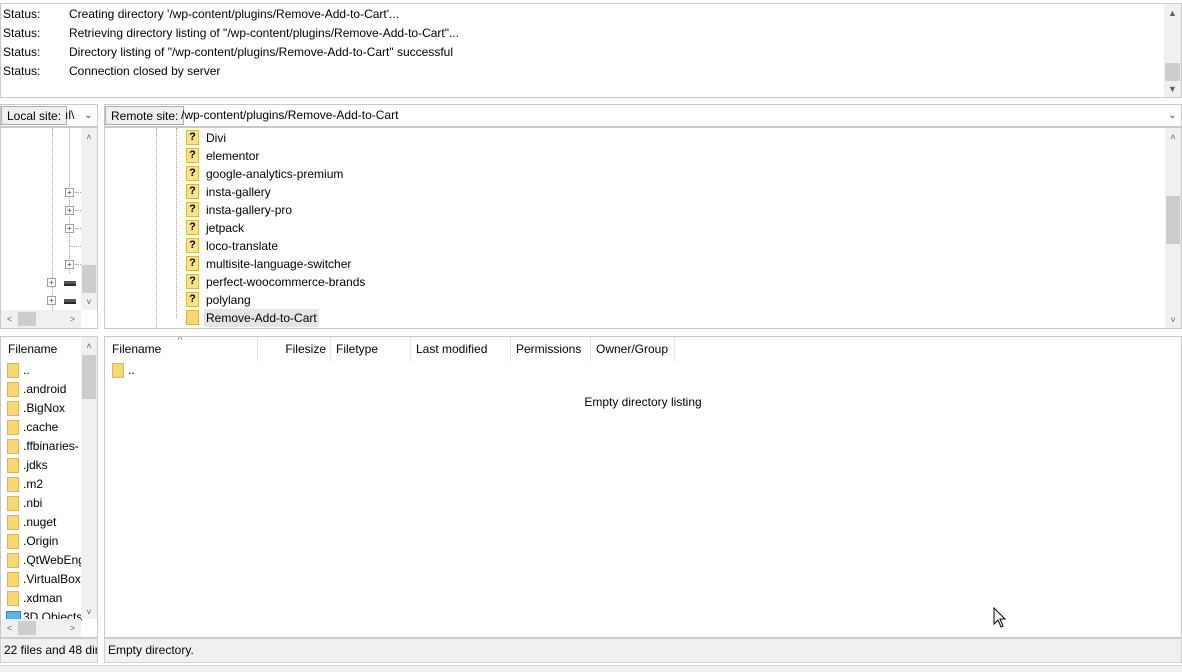  I want to click on scroll-down-arrow-icon: ▼, so click(1172, 88).